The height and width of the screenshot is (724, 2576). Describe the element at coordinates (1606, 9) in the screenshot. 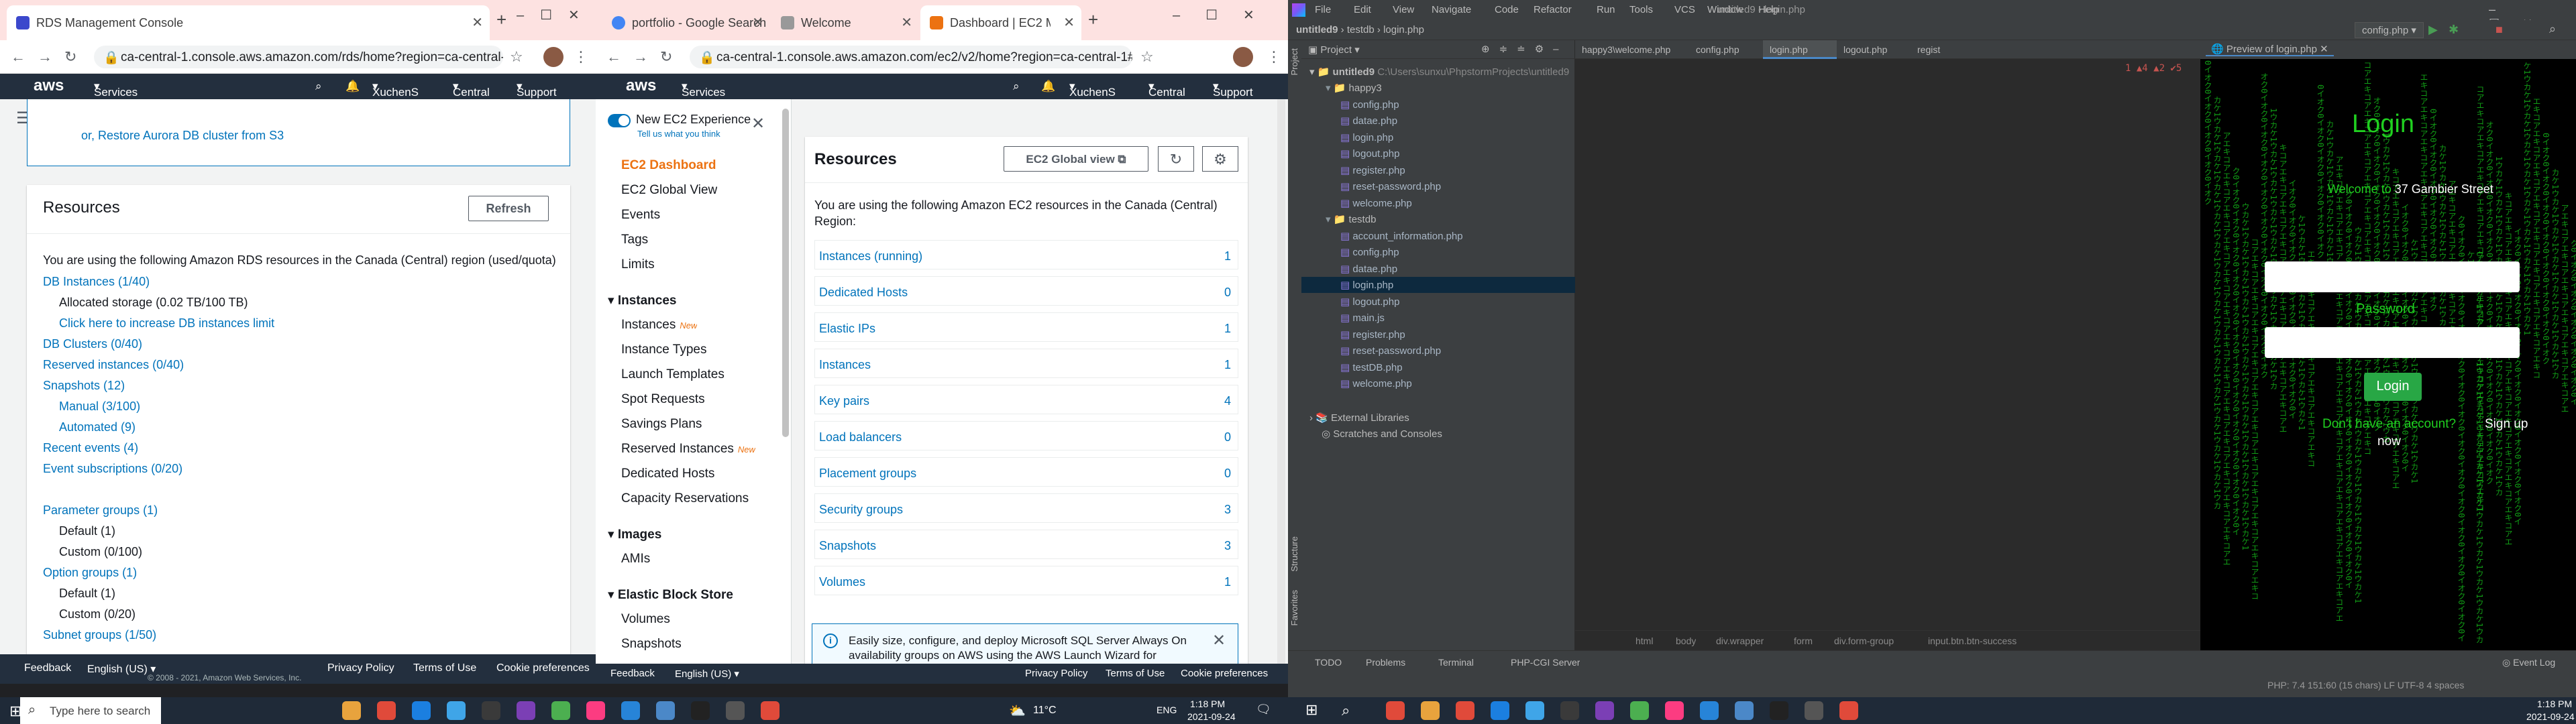

I see `menu-run: Run` at that location.